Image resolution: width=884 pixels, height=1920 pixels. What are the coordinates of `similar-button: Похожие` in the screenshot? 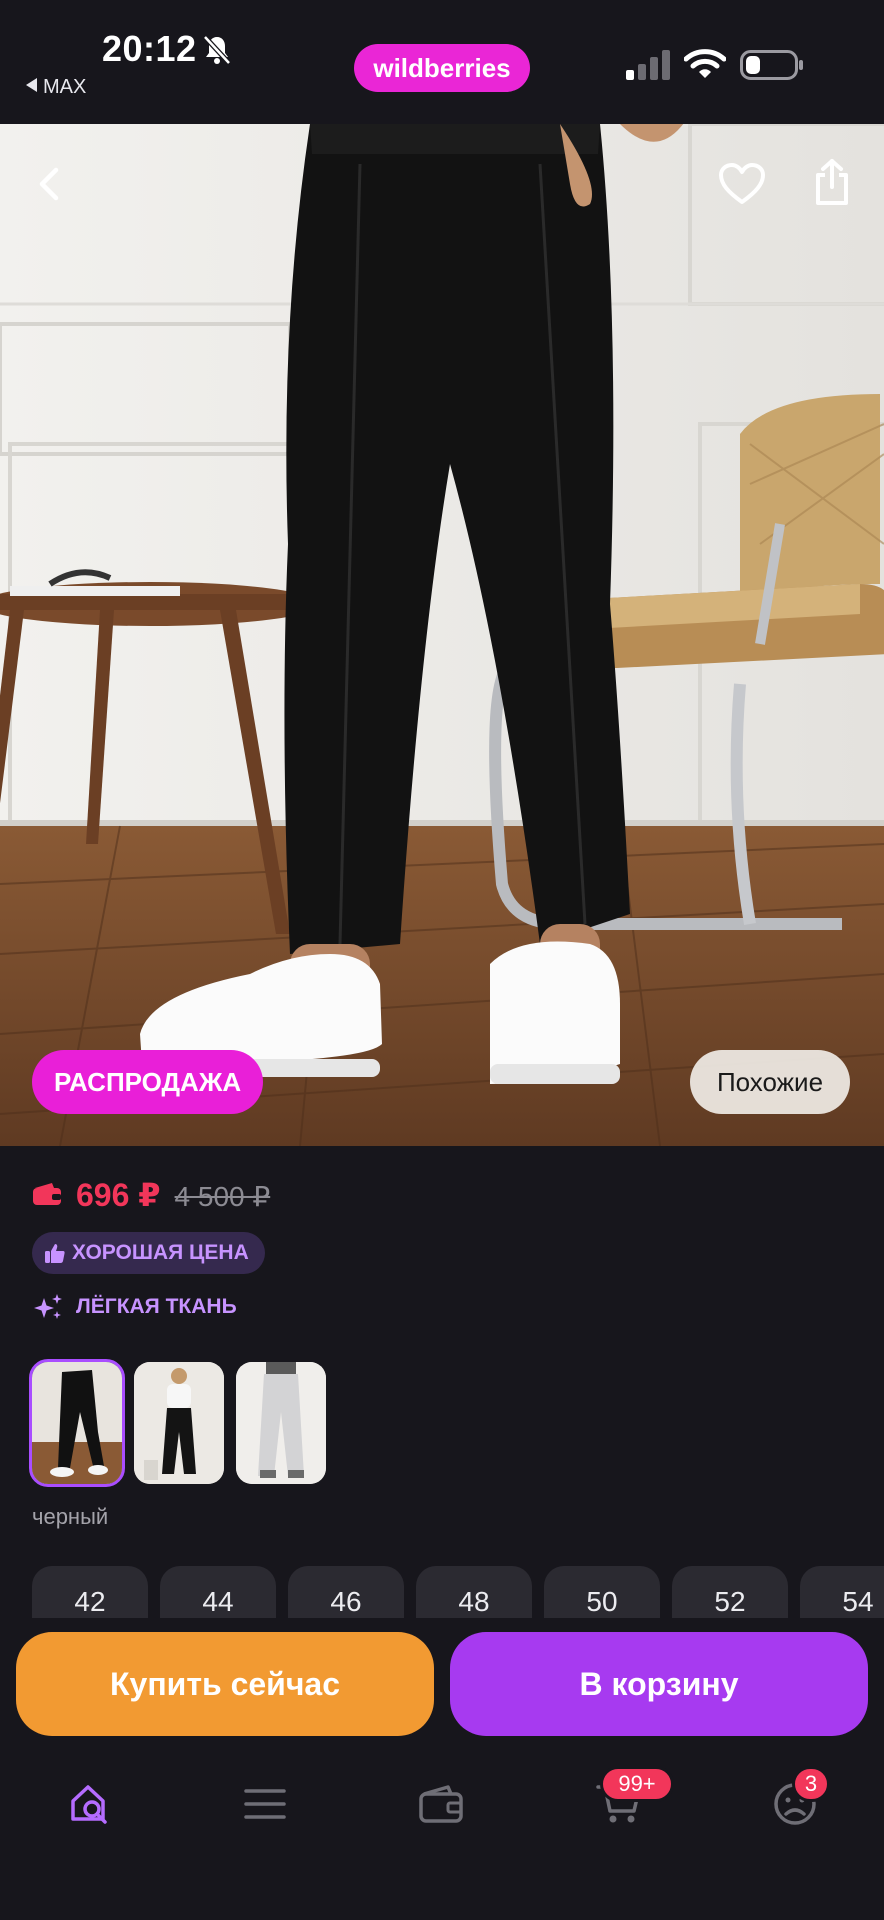 It's located at (770, 1082).